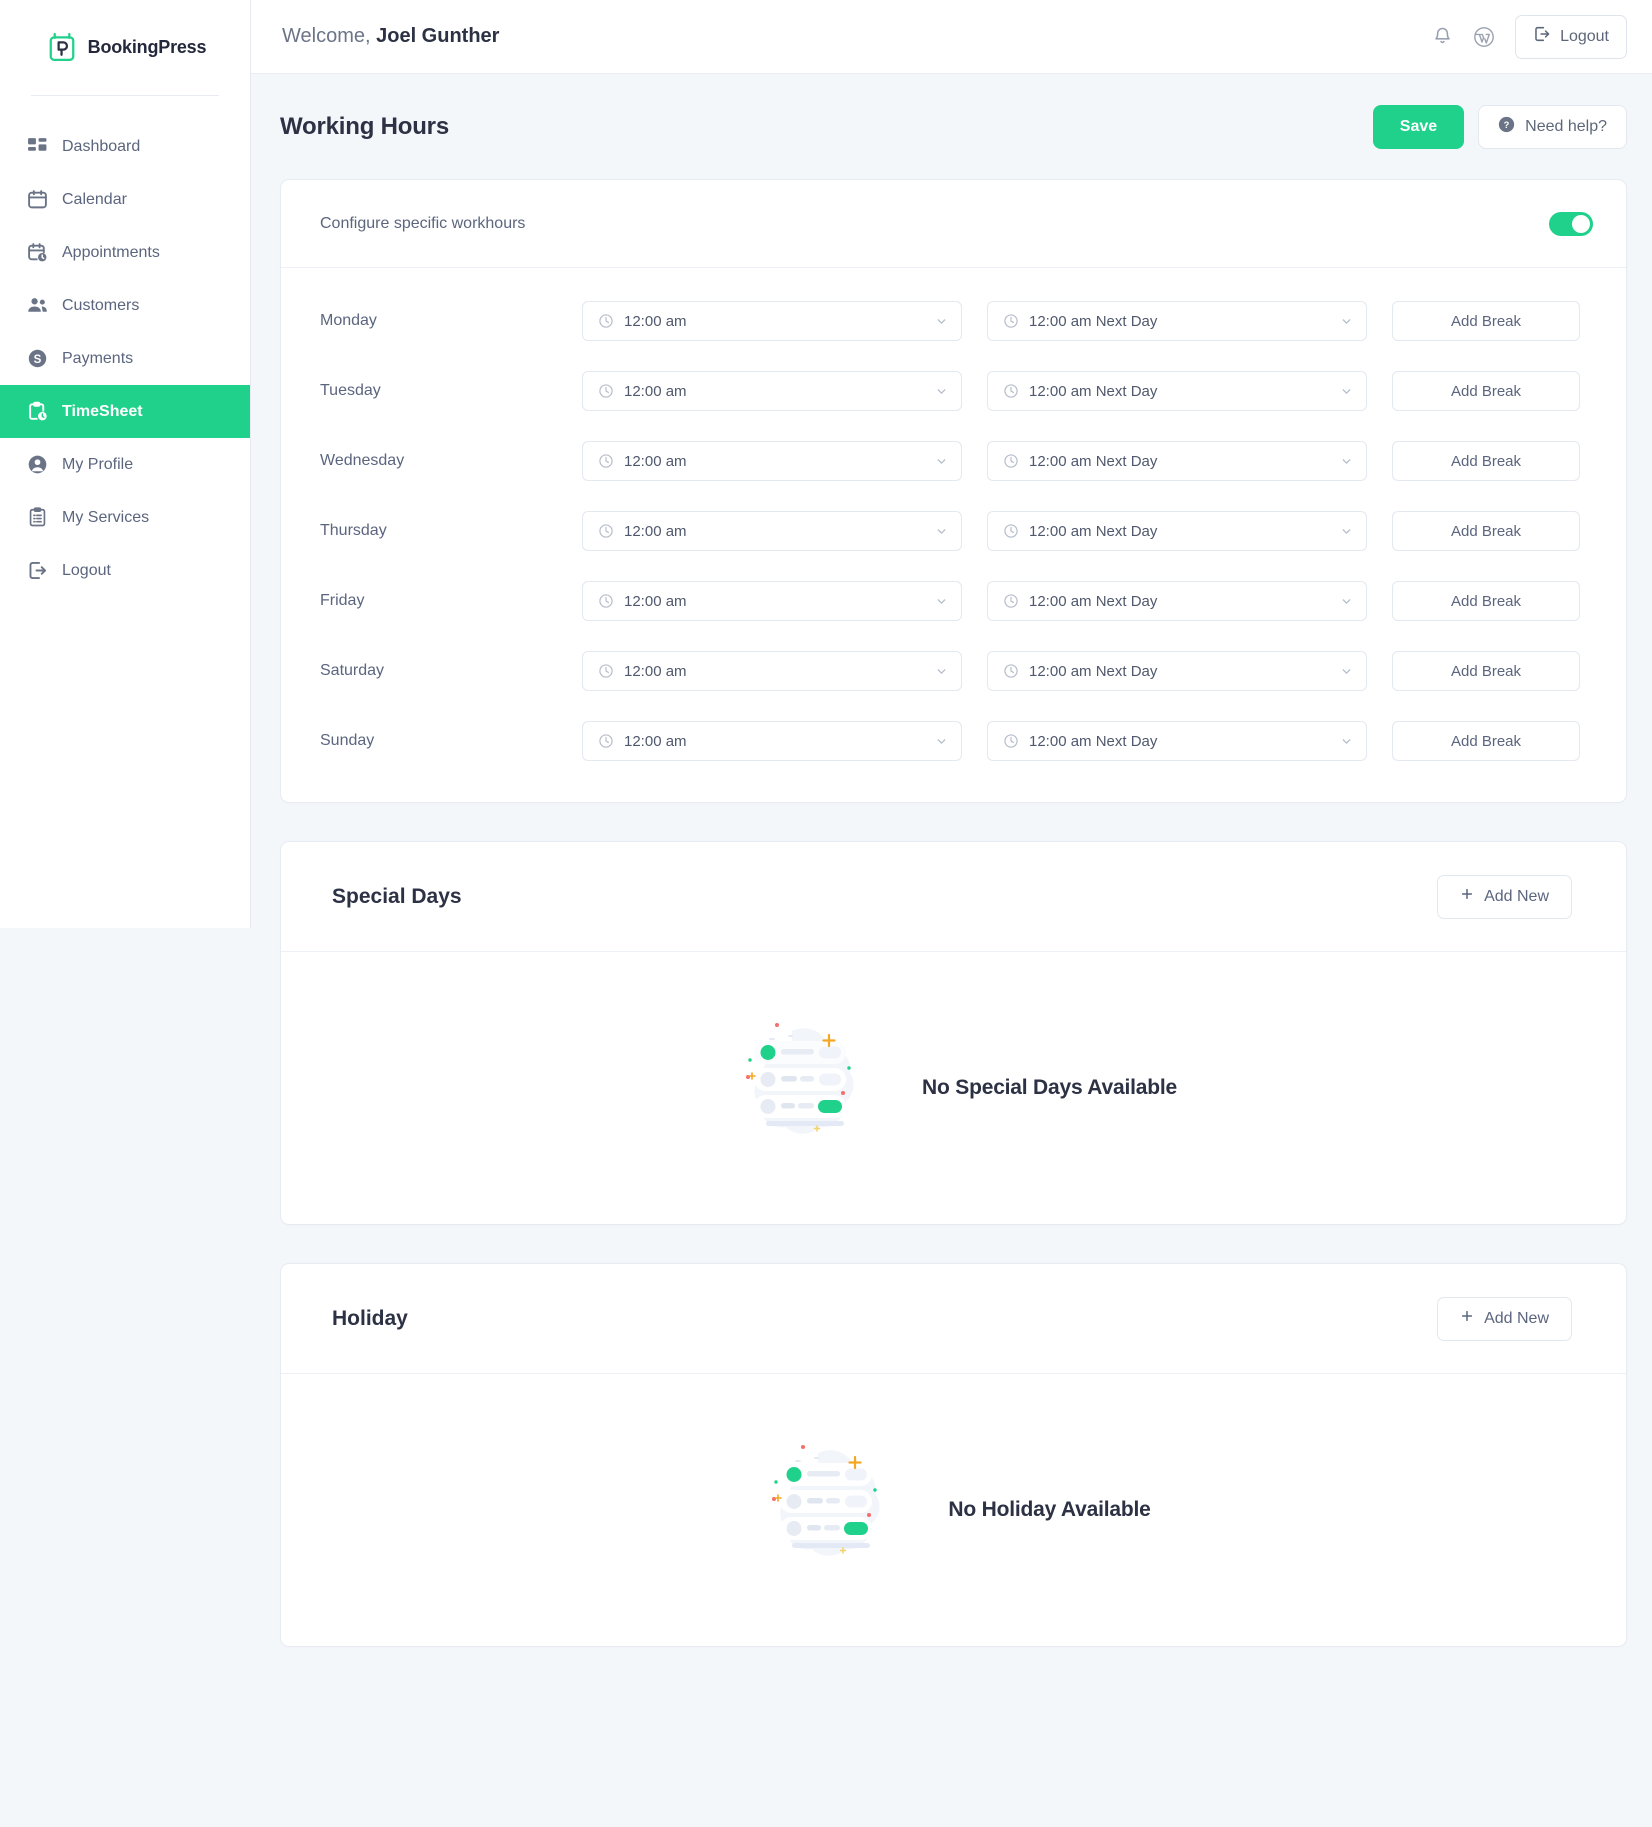 This screenshot has width=1652, height=1827. Describe the element at coordinates (390, 36) in the screenshot. I see `welcome-message: Welcome, Joel Gunther` at that location.